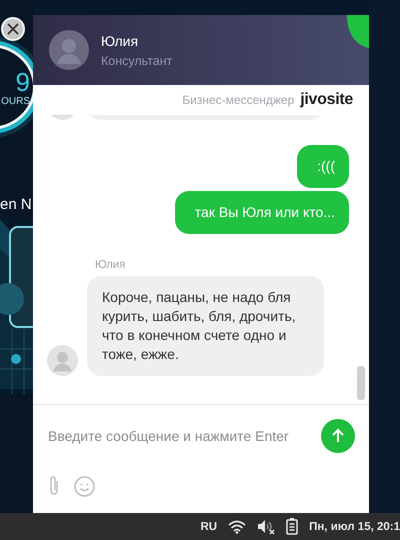 The height and width of the screenshot is (540, 400). Describe the element at coordinates (15, 101) in the screenshot. I see `countdown-unit: OURS` at that location.